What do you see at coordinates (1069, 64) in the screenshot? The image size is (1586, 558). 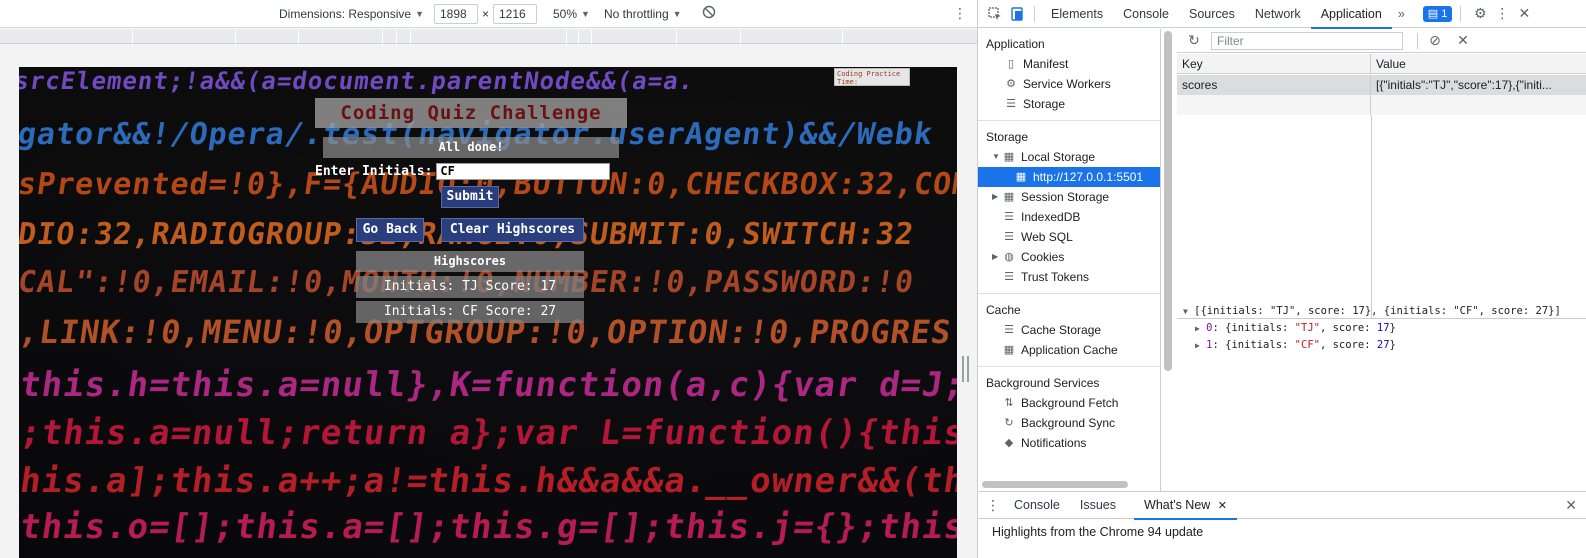 I see `sidebar-item-manifest: ▯ Manifest` at bounding box center [1069, 64].